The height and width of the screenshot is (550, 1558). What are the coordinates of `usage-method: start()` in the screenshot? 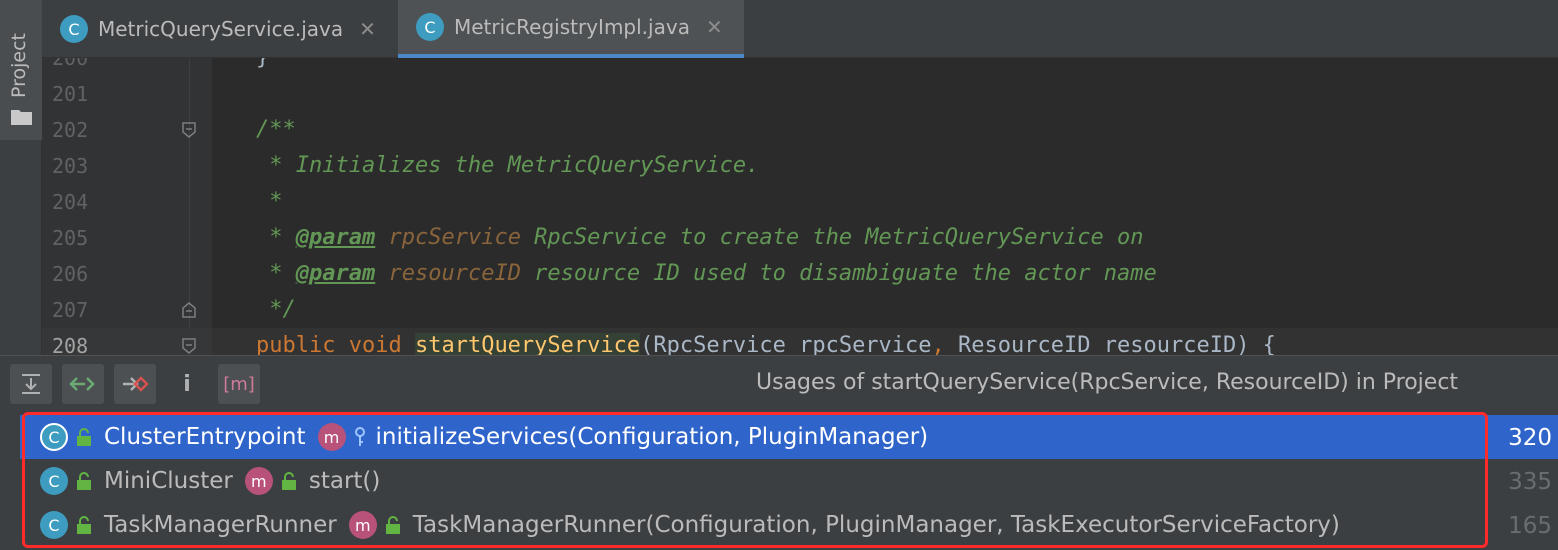 It's located at (344, 481).